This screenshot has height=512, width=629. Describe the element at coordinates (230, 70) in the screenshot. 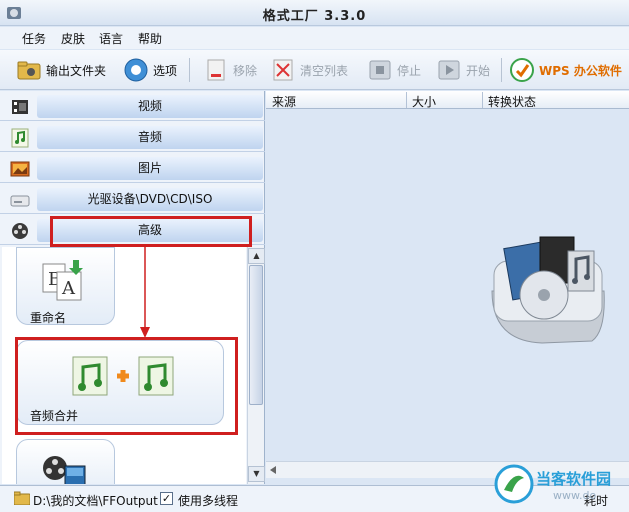

I see `remove-button: 移除` at that location.